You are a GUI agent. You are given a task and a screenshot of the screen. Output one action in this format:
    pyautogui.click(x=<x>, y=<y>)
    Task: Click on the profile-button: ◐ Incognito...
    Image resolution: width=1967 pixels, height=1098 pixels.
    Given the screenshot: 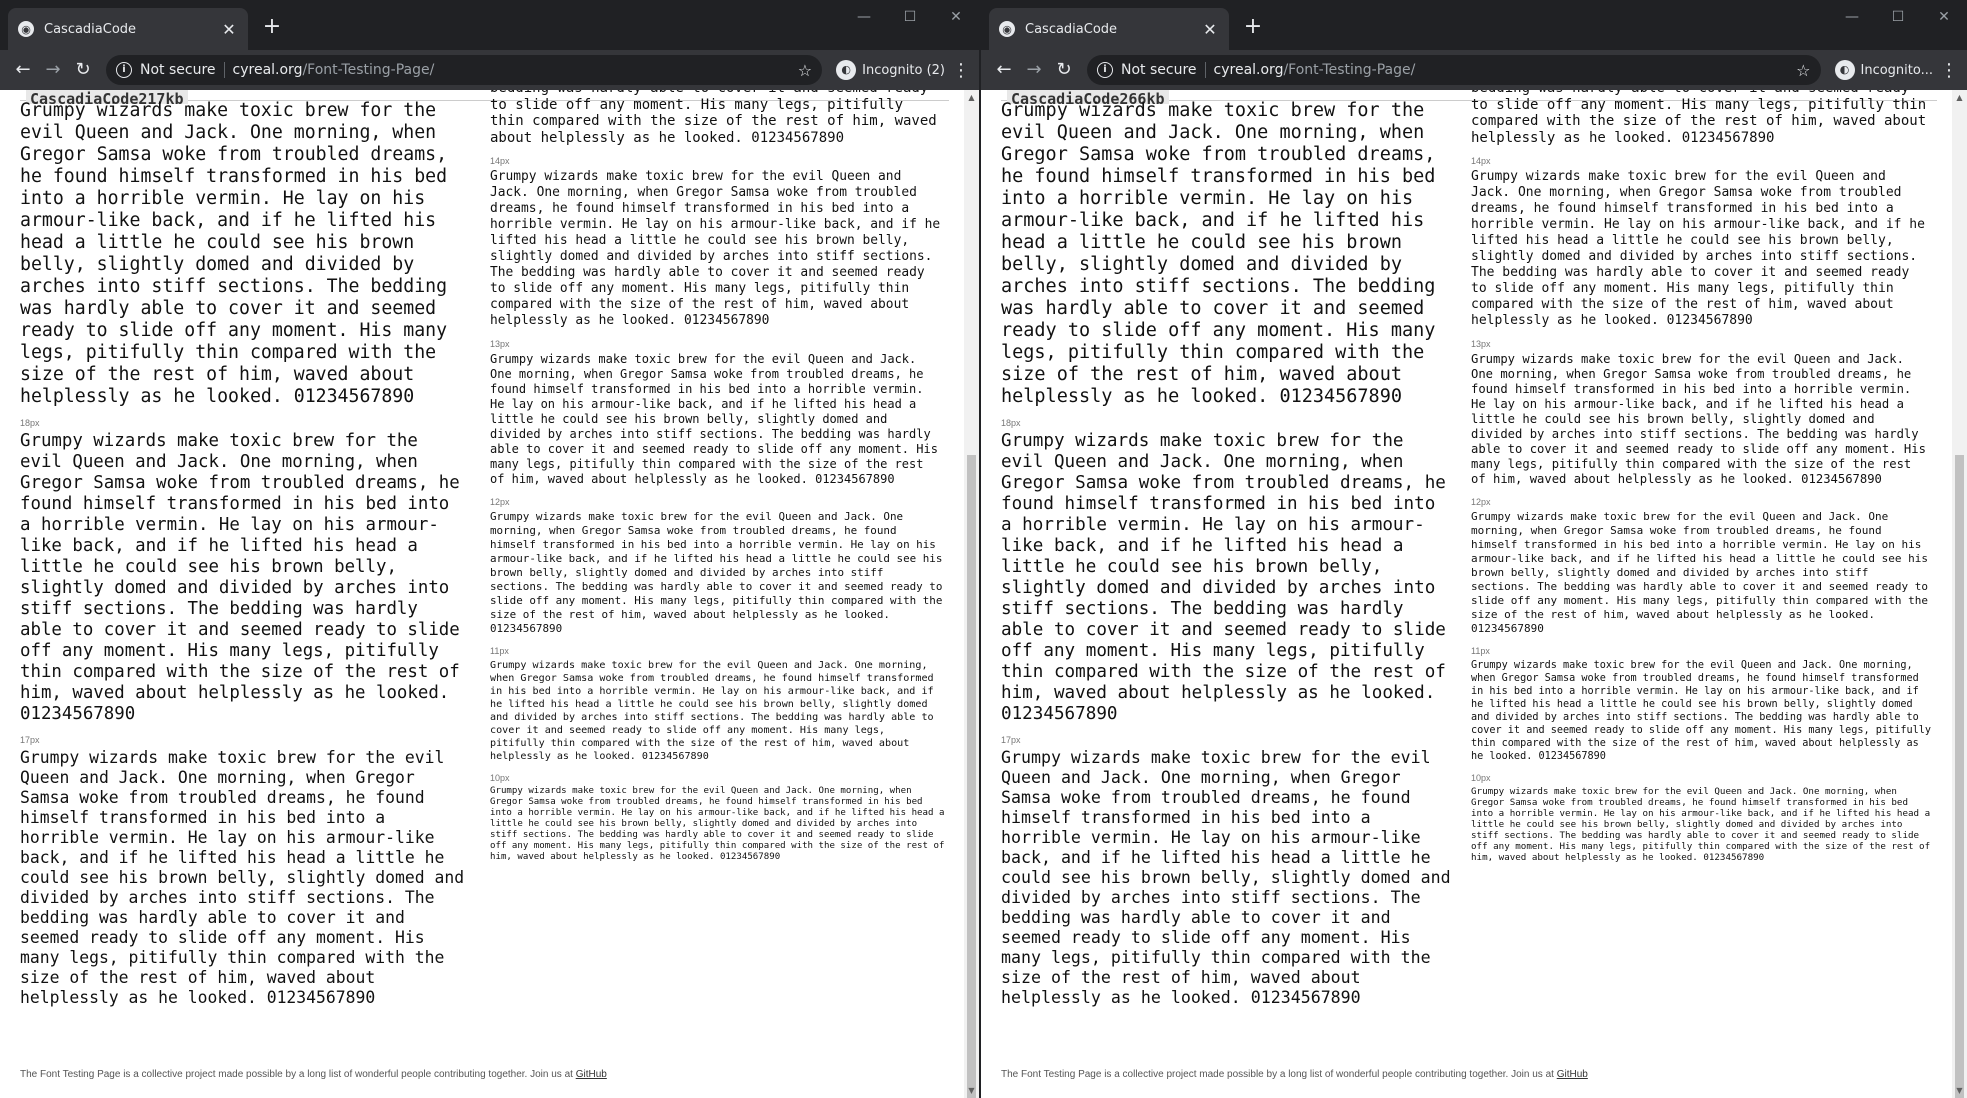 What is the action you would take?
    pyautogui.click(x=1884, y=70)
    